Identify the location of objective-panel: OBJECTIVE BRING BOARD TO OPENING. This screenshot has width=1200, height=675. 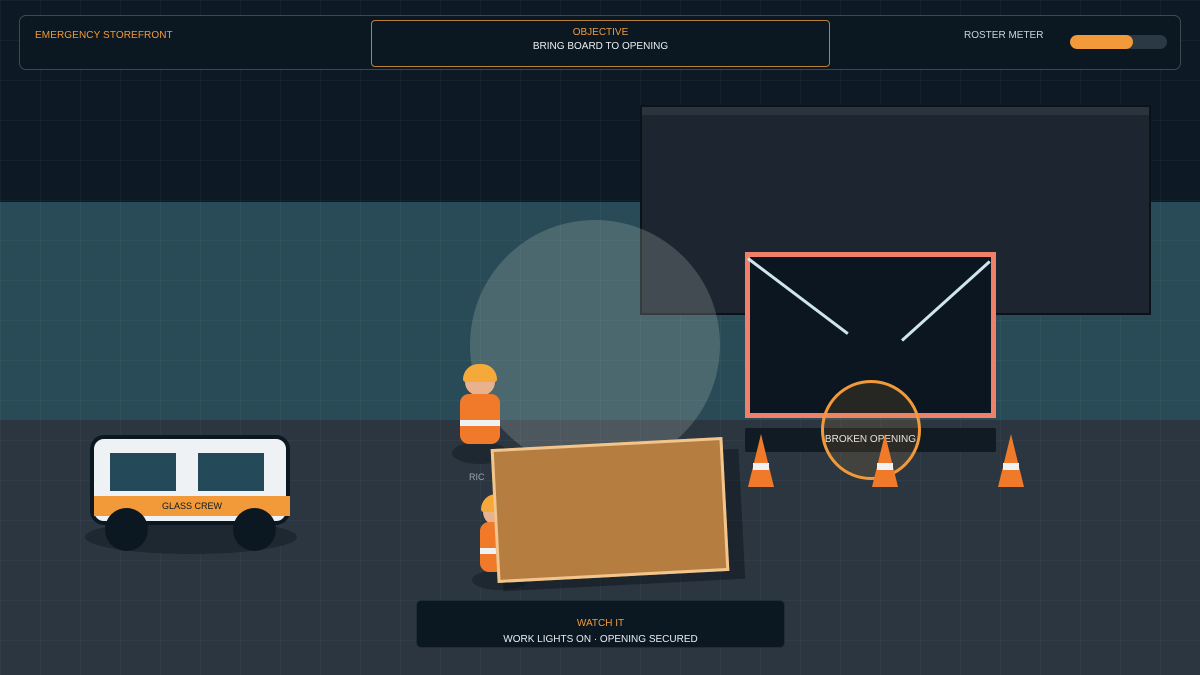
(600, 43).